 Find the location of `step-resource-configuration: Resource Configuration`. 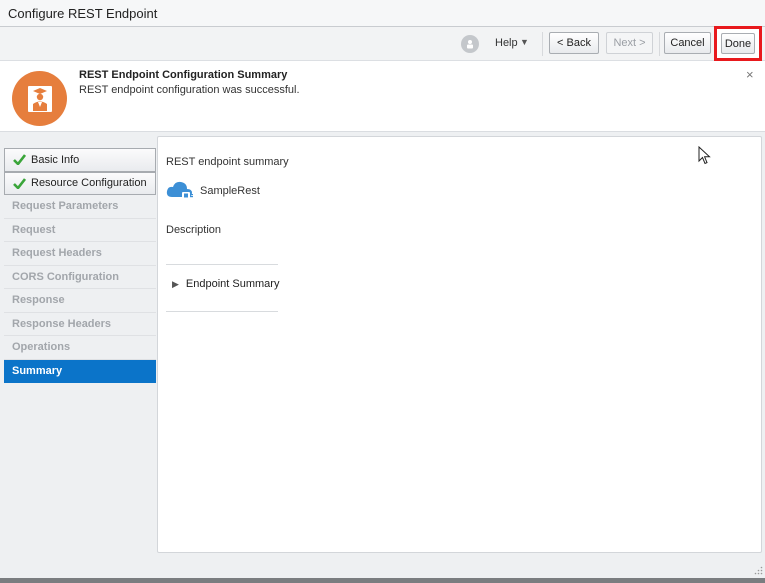

step-resource-configuration: Resource Configuration is located at coordinates (80, 183).